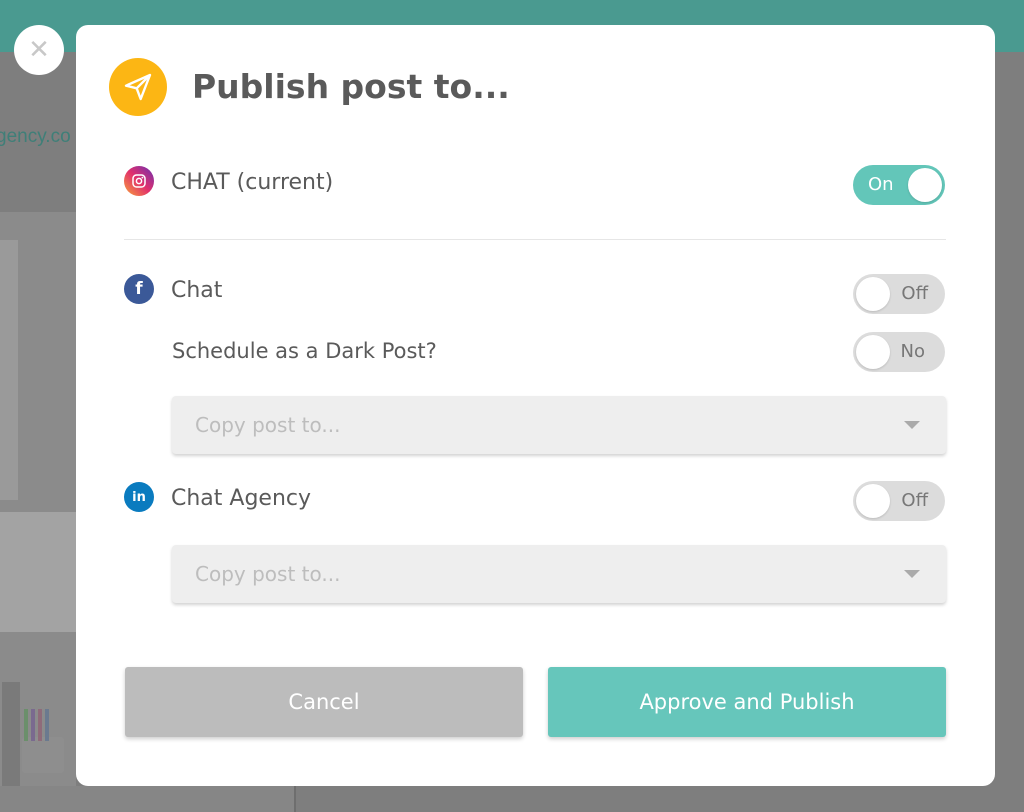 The width and height of the screenshot is (1024, 812). What do you see at coordinates (324, 702) in the screenshot?
I see `cancel-button: Cancel` at bounding box center [324, 702].